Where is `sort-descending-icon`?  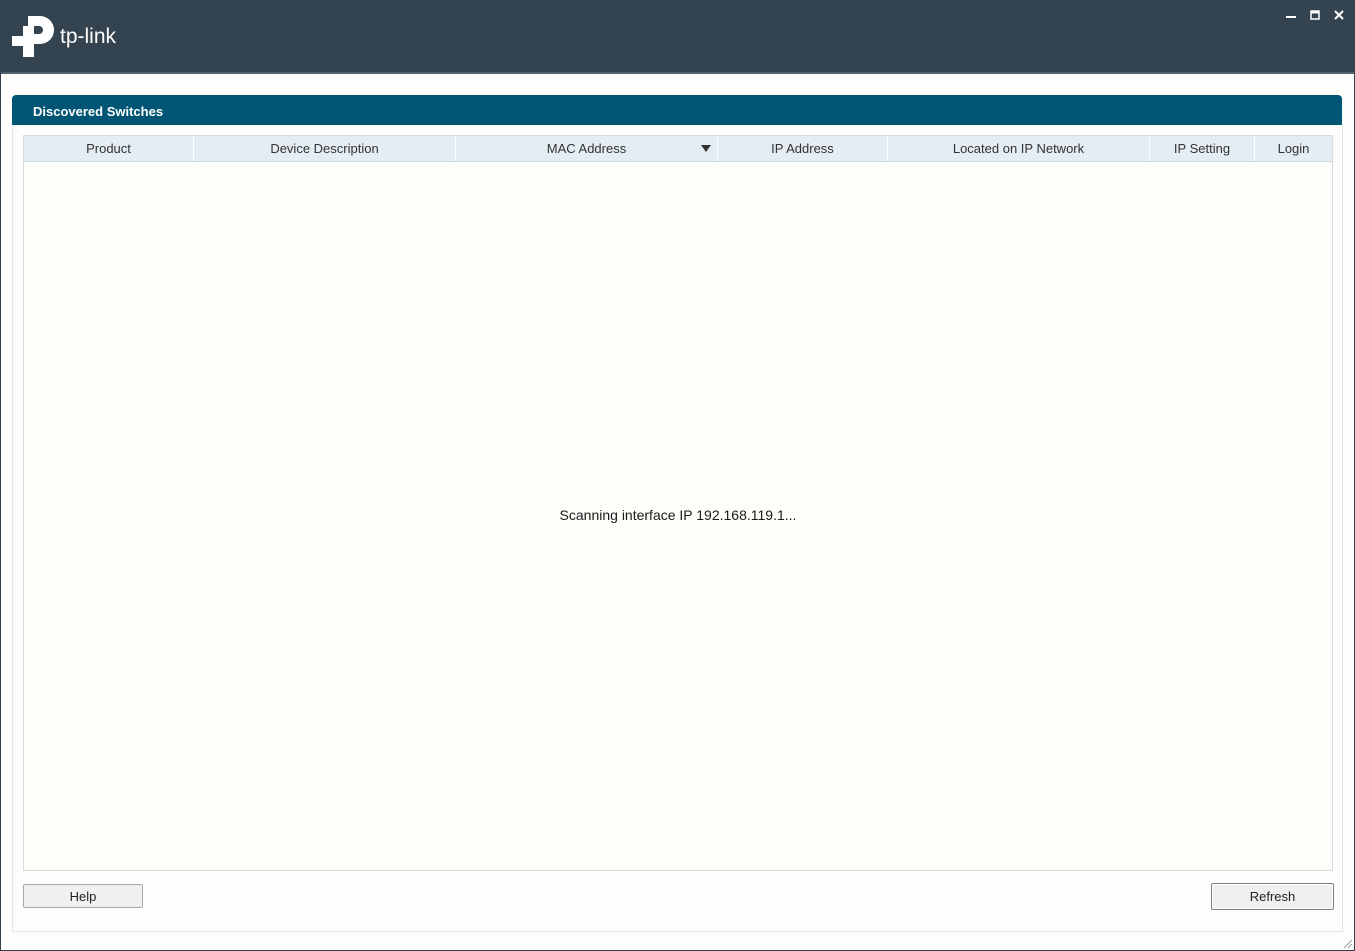
sort-descending-icon is located at coordinates (706, 148).